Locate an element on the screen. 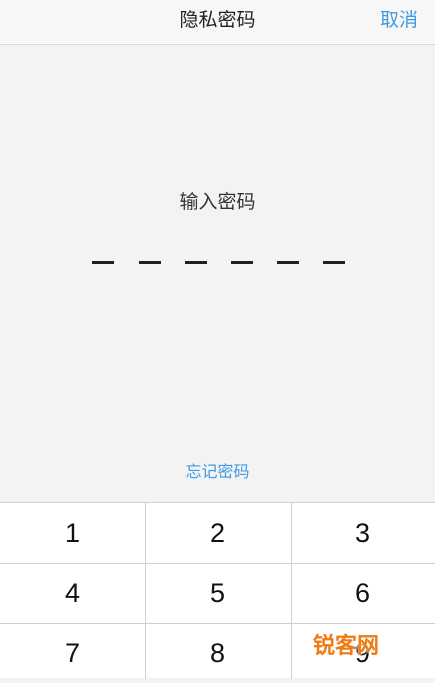  pin-indicator is located at coordinates (219, 263).